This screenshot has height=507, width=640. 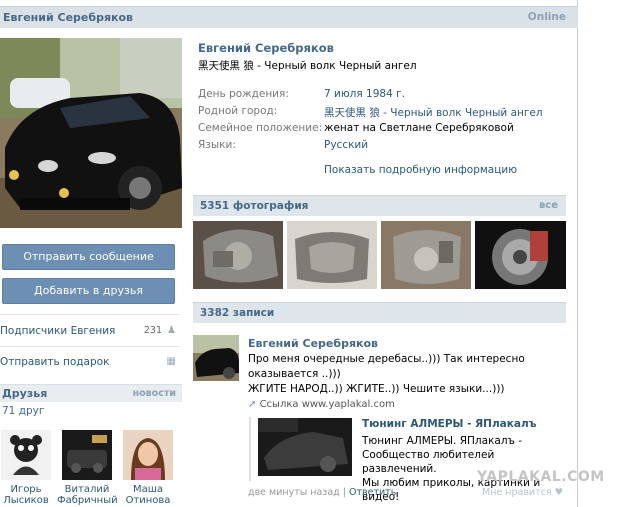 What do you see at coordinates (289, 17) in the screenshot?
I see `profile-header: Евгений Серебряков Online` at bounding box center [289, 17].